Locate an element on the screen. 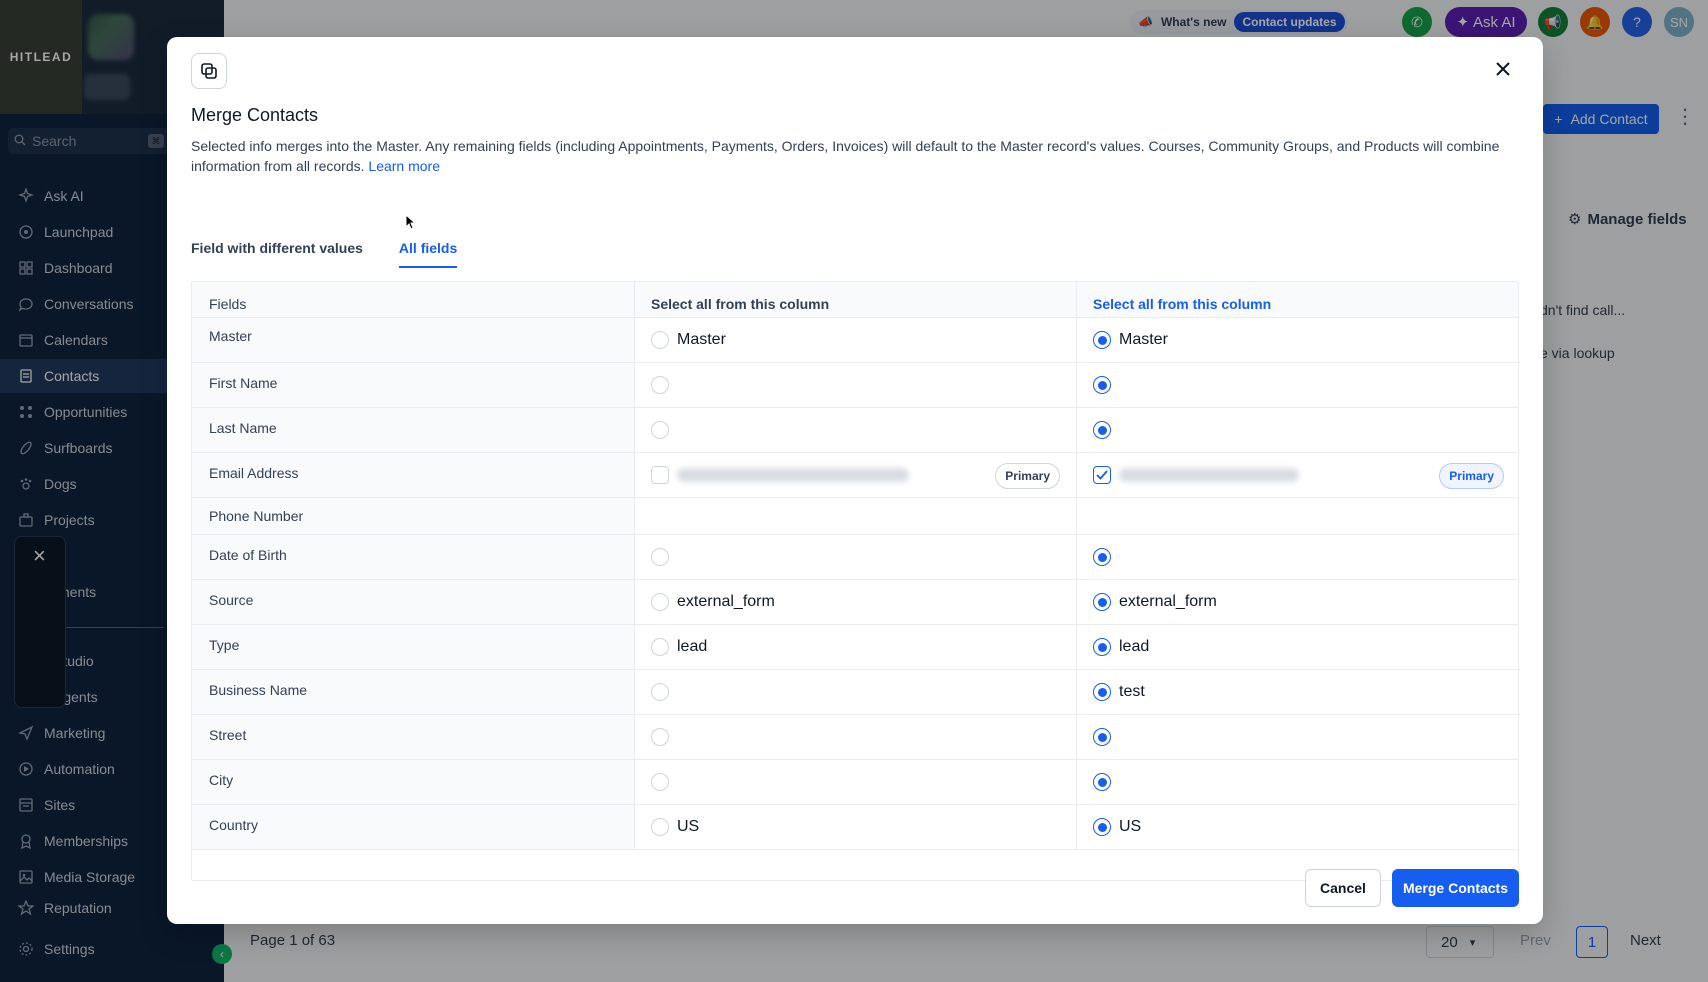  field-label: Date of Birth is located at coordinates (413, 557).